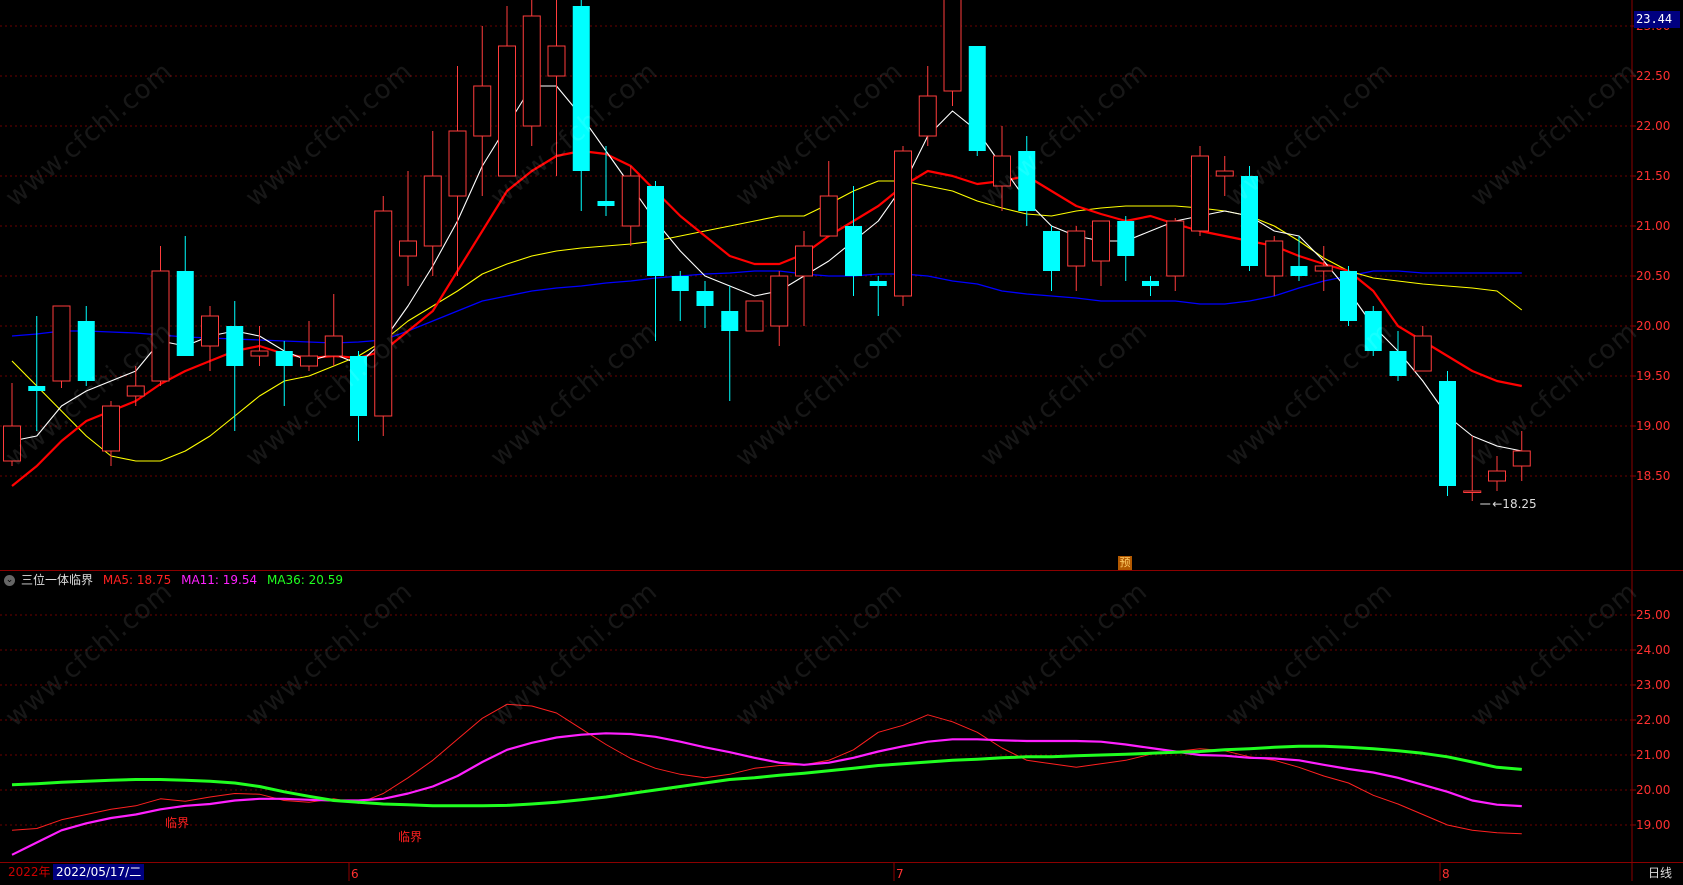 This screenshot has width=1683, height=885. What do you see at coordinates (137, 580) in the screenshot?
I see `indicator-ma5-label: MA5: 18.75` at bounding box center [137, 580].